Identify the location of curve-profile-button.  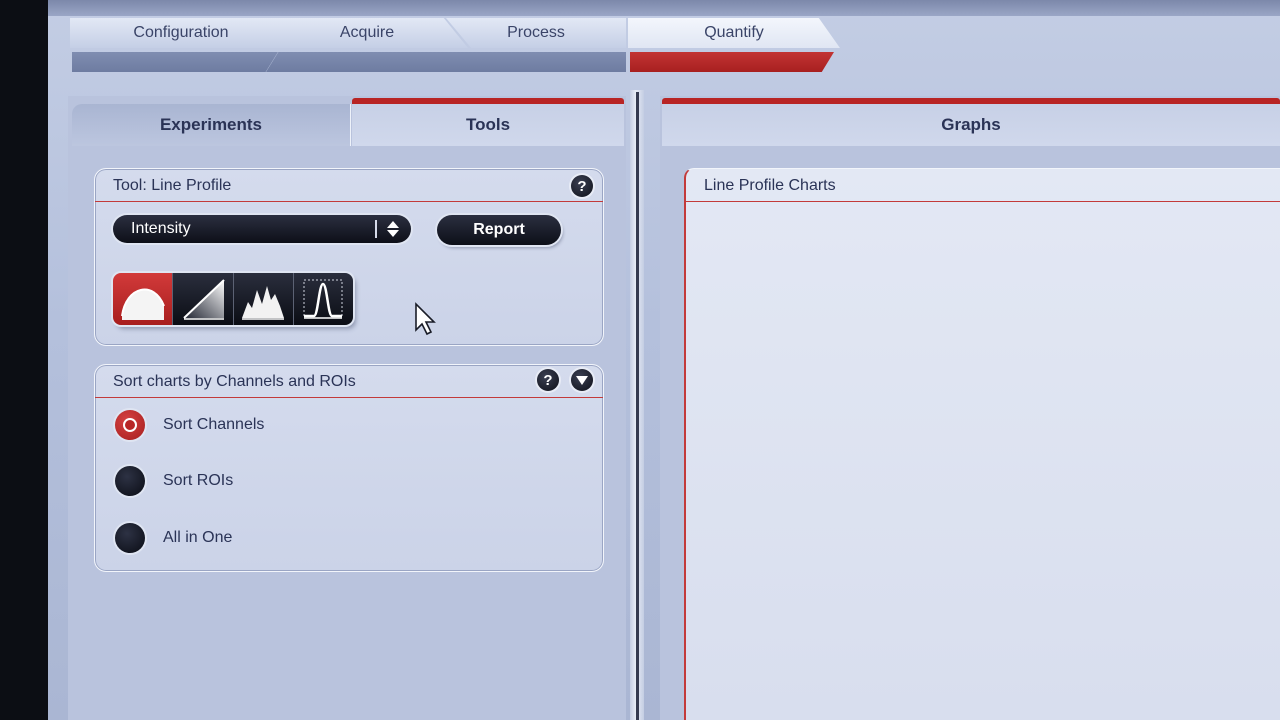
(143, 299).